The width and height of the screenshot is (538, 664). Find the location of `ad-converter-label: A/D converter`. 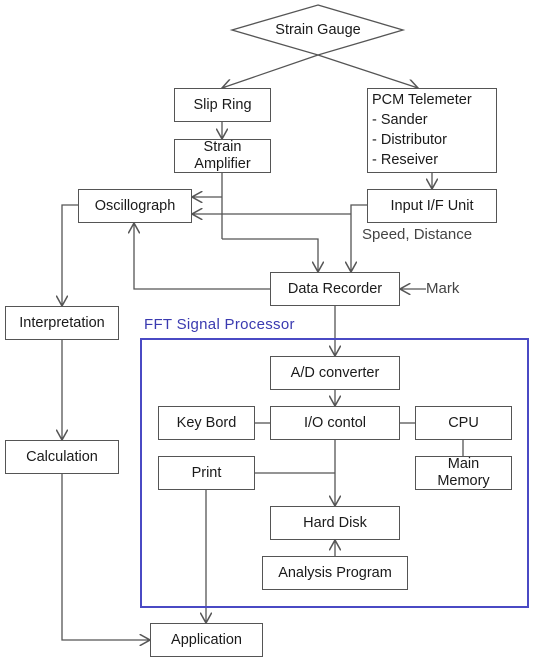

ad-converter-label: A/D converter is located at coordinates (335, 372).